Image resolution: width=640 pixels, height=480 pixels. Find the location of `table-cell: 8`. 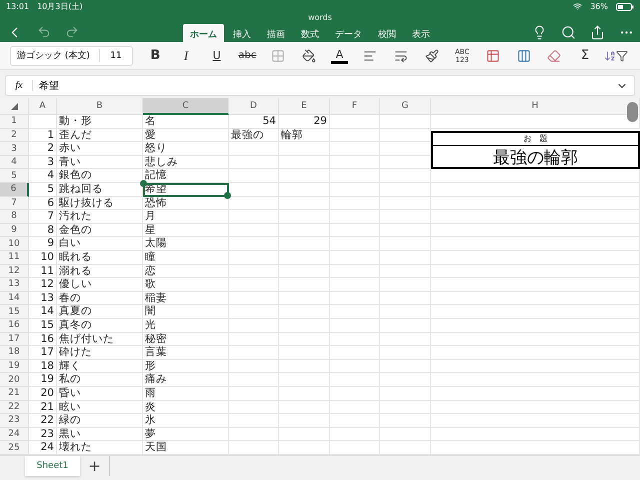

table-cell: 8 is located at coordinates (43, 231).